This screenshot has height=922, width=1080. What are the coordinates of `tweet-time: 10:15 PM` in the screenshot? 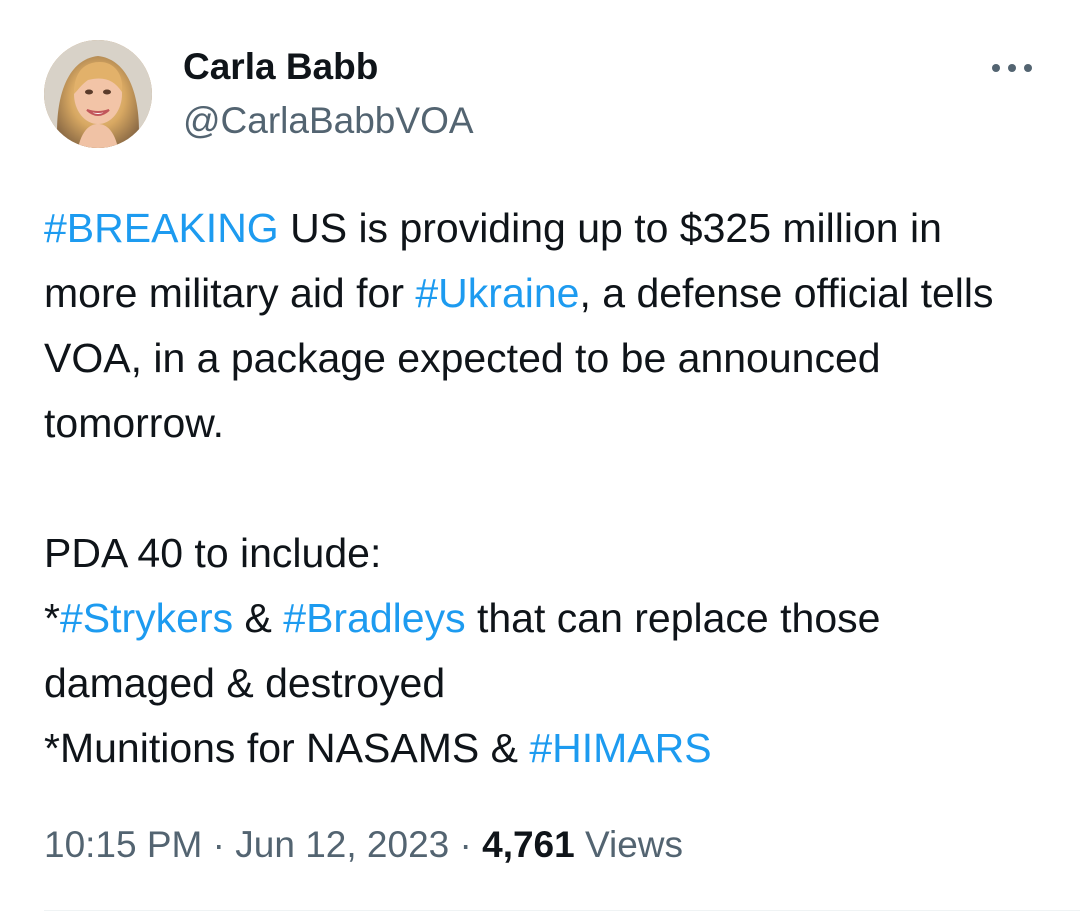 It's located at (123, 844).